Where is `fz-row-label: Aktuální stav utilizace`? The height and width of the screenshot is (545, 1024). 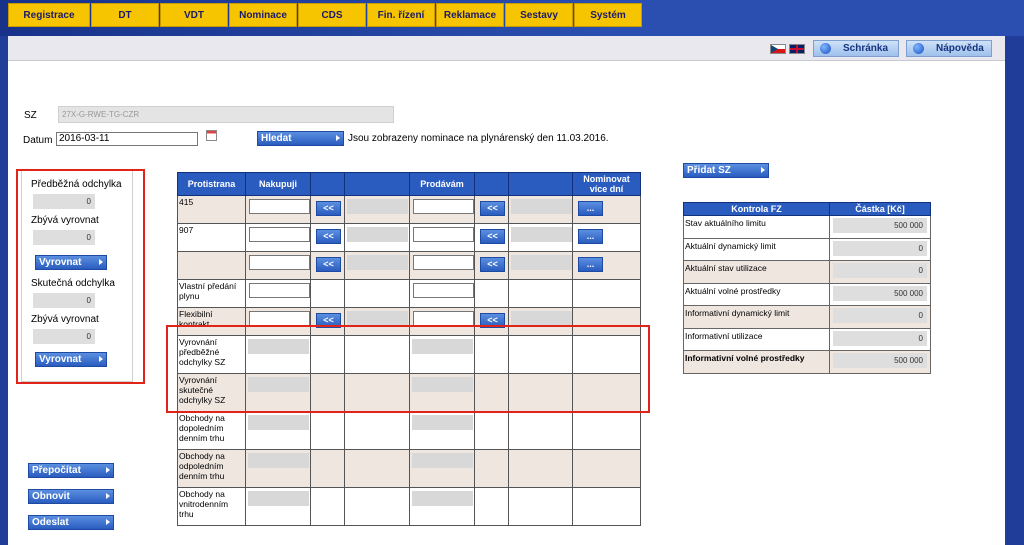
fz-row-label: Aktuální stav utilizace is located at coordinates (756, 272).